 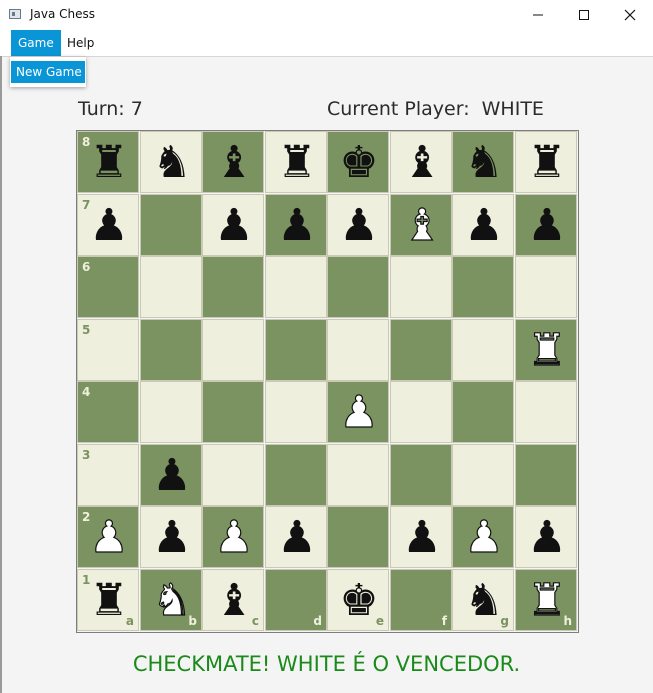 What do you see at coordinates (630, 15) in the screenshot?
I see `close-button` at bounding box center [630, 15].